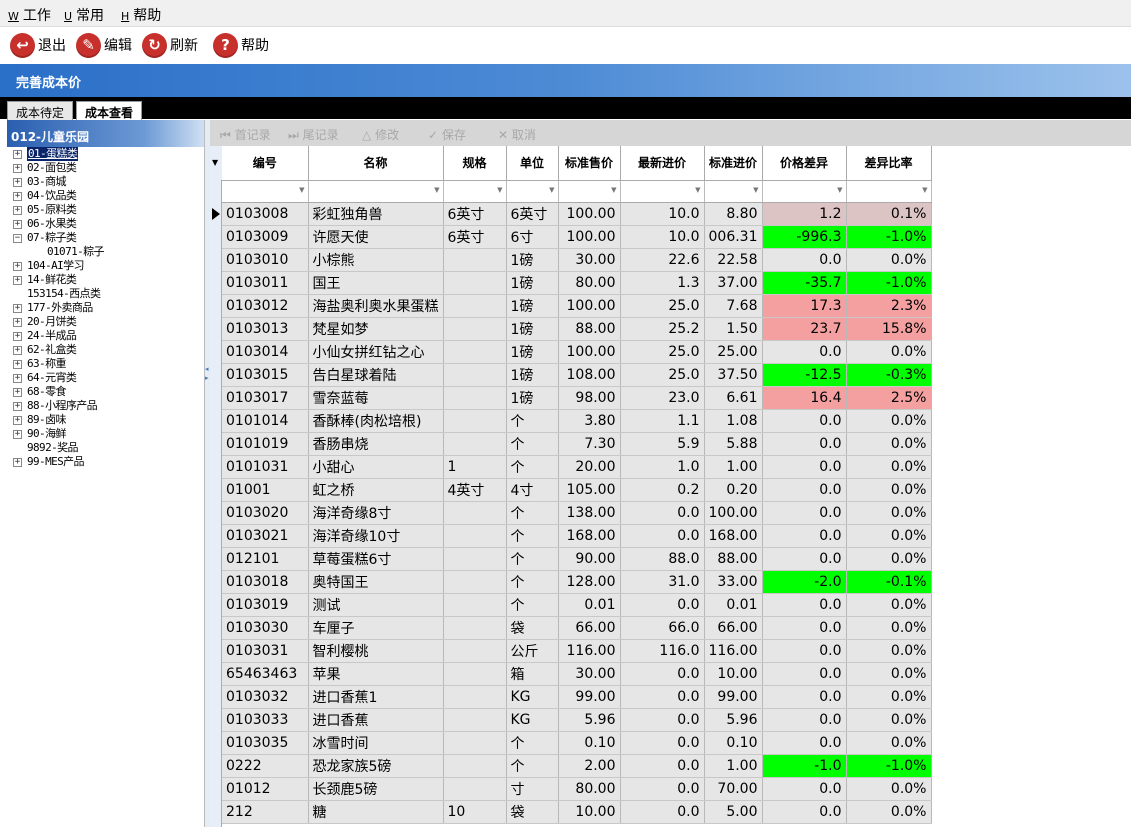 This screenshot has width=1131, height=827. I want to click on tree-item: +05-原料类, so click(105, 210).